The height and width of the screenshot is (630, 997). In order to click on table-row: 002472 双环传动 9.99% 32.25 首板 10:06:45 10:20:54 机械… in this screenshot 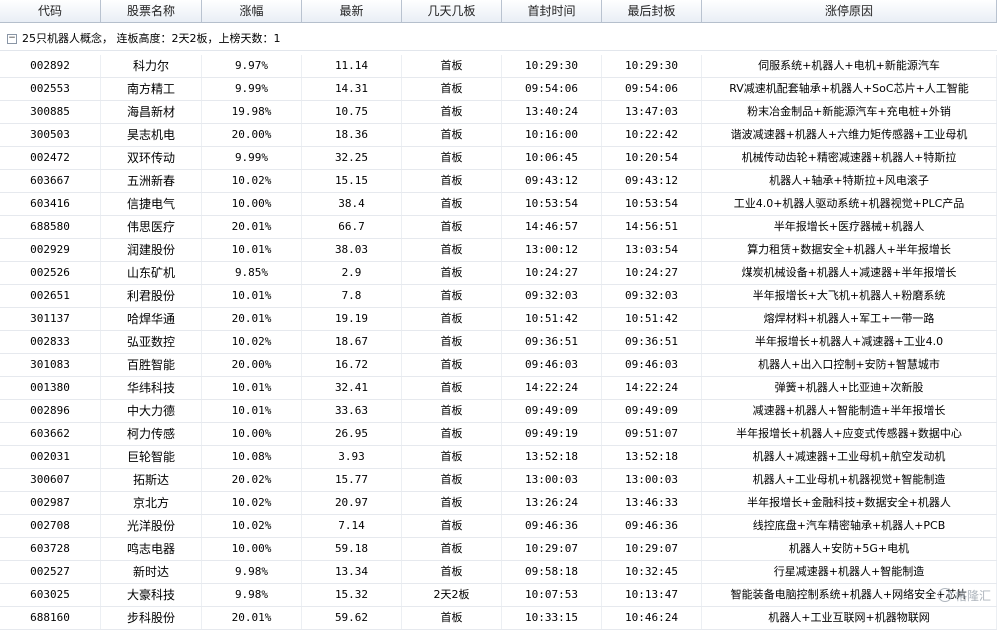, I will do `click(498, 158)`.